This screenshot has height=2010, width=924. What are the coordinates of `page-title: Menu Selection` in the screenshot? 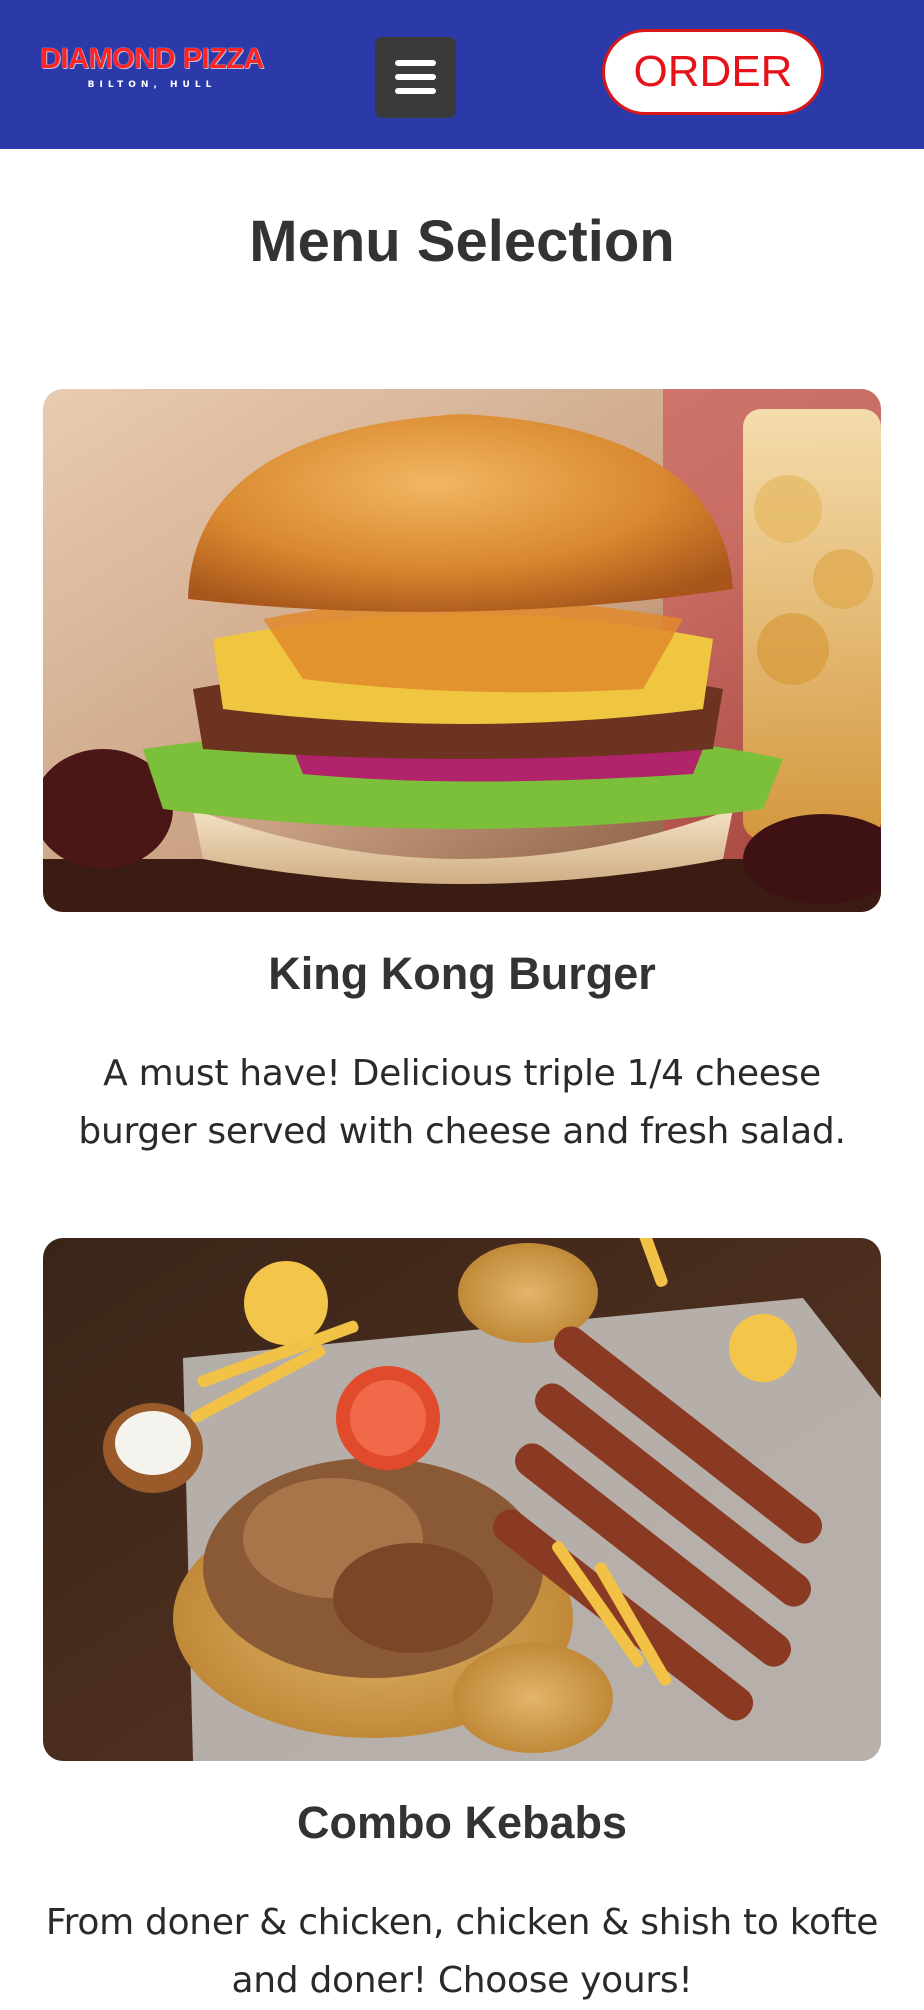 It's located at (462, 241).